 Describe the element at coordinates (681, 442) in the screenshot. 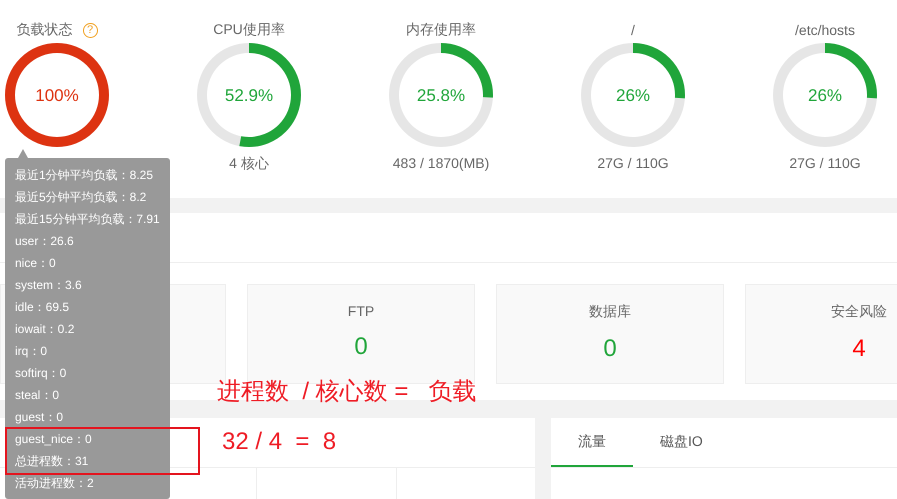

I see `tab: 磁盘IO` at that location.